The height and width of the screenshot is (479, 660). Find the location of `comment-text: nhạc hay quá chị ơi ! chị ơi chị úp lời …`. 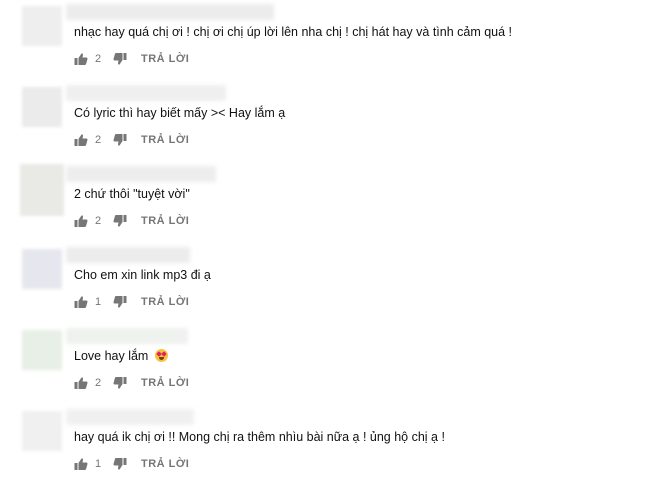

comment-text: nhạc hay quá chị ơi ! chị ơi chị úp lời … is located at coordinates (293, 32).